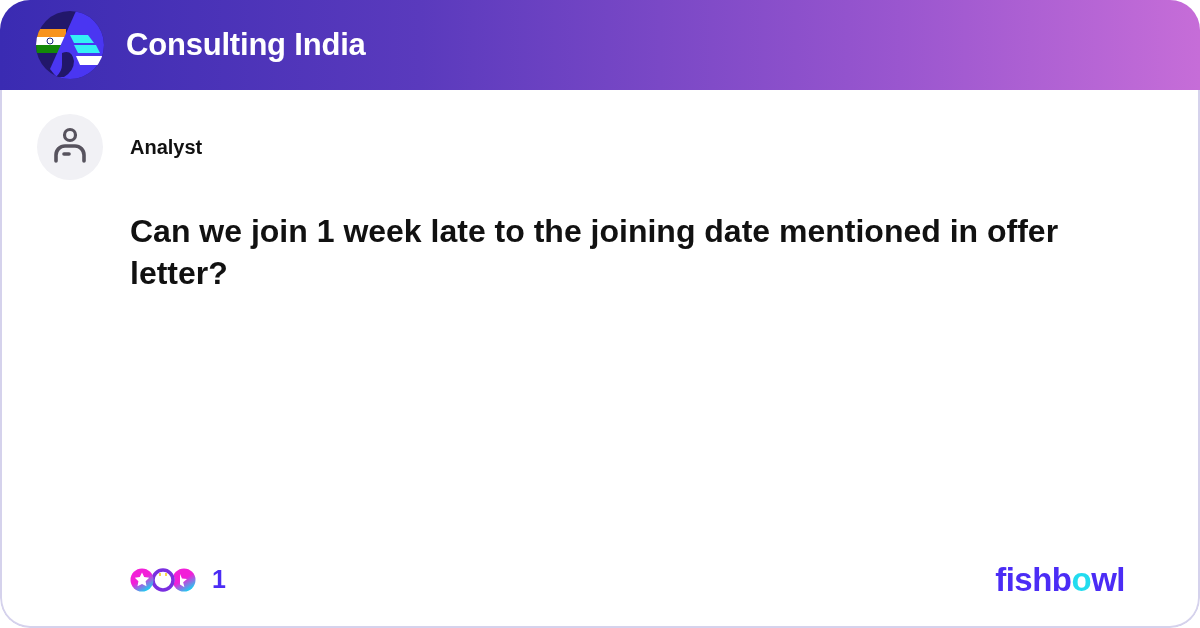  I want to click on community-title: Consulting India, so click(246, 45).